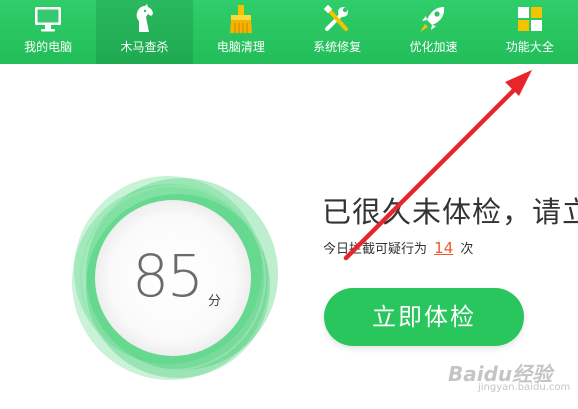 Image resolution: width=578 pixels, height=409 pixels. Describe the element at coordinates (240, 47) in the screenshot. I see `tab-pc-cleanup-label: 电脑清理` at that location.